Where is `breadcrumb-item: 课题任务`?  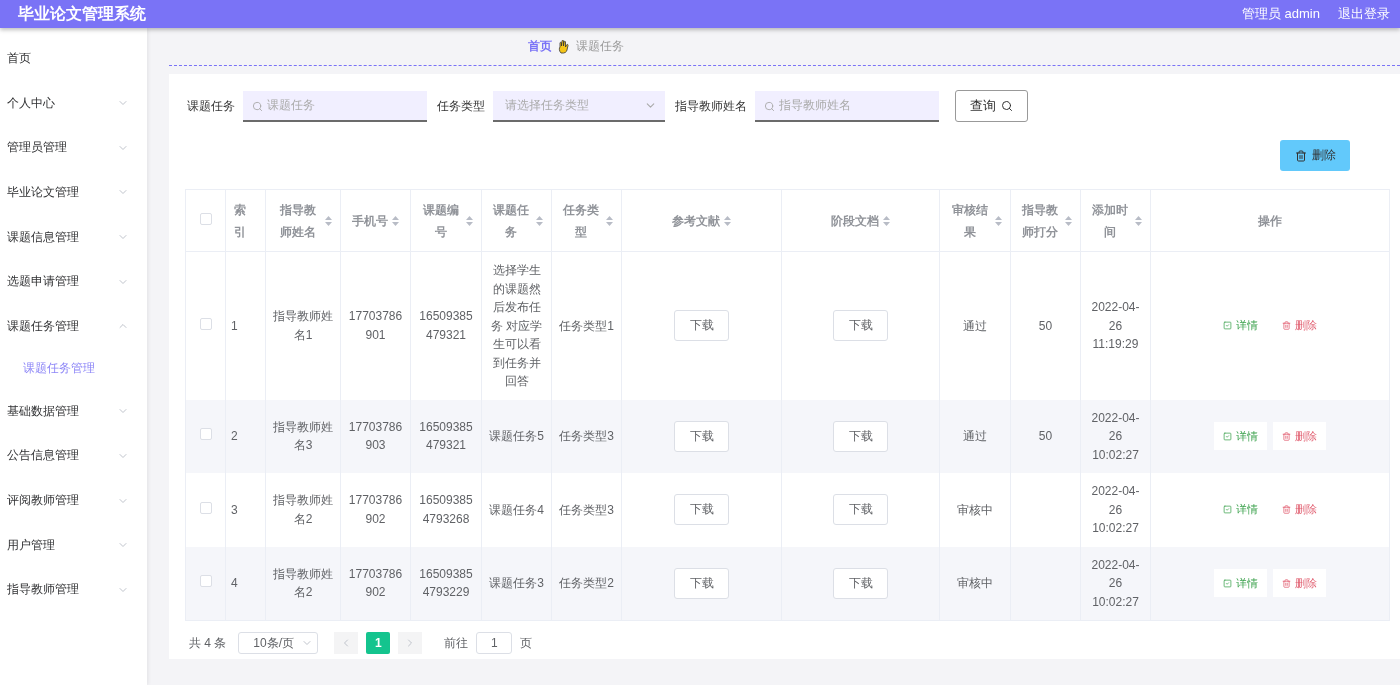 breadcrumb-item: 课题任务 is located at coordinates (600, 46).